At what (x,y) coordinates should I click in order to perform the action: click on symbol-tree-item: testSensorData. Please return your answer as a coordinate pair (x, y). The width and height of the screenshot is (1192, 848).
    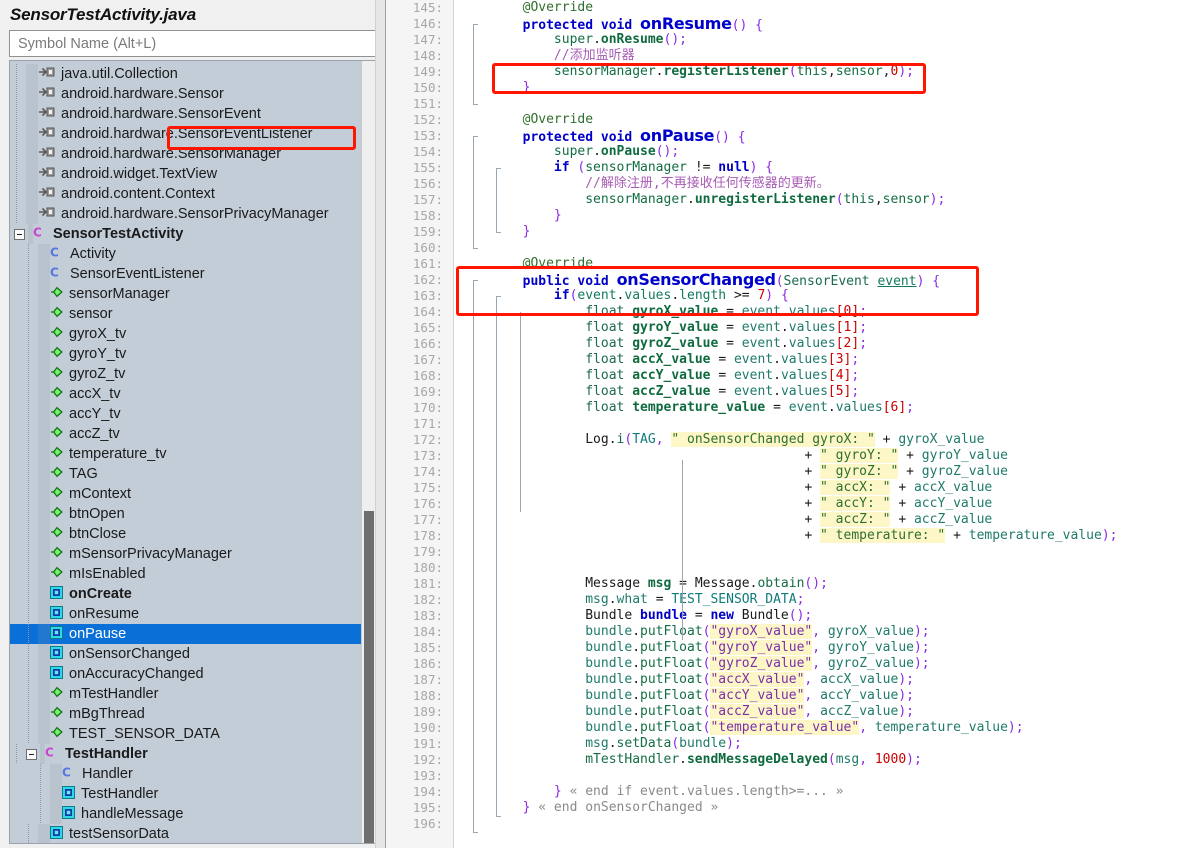
    Looking at the image, I should click on (185, 833).